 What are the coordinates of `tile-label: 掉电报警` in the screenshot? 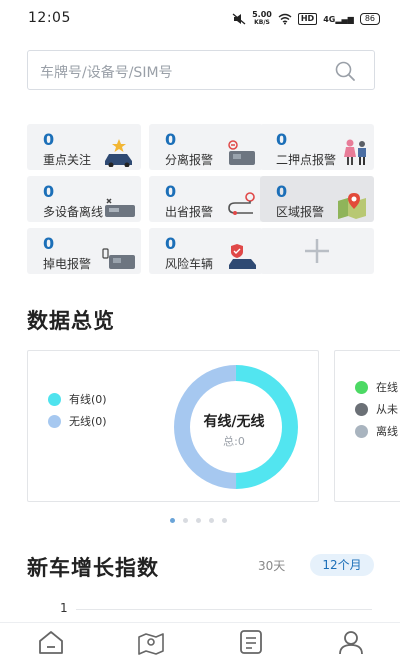 It's located at (67, 264).